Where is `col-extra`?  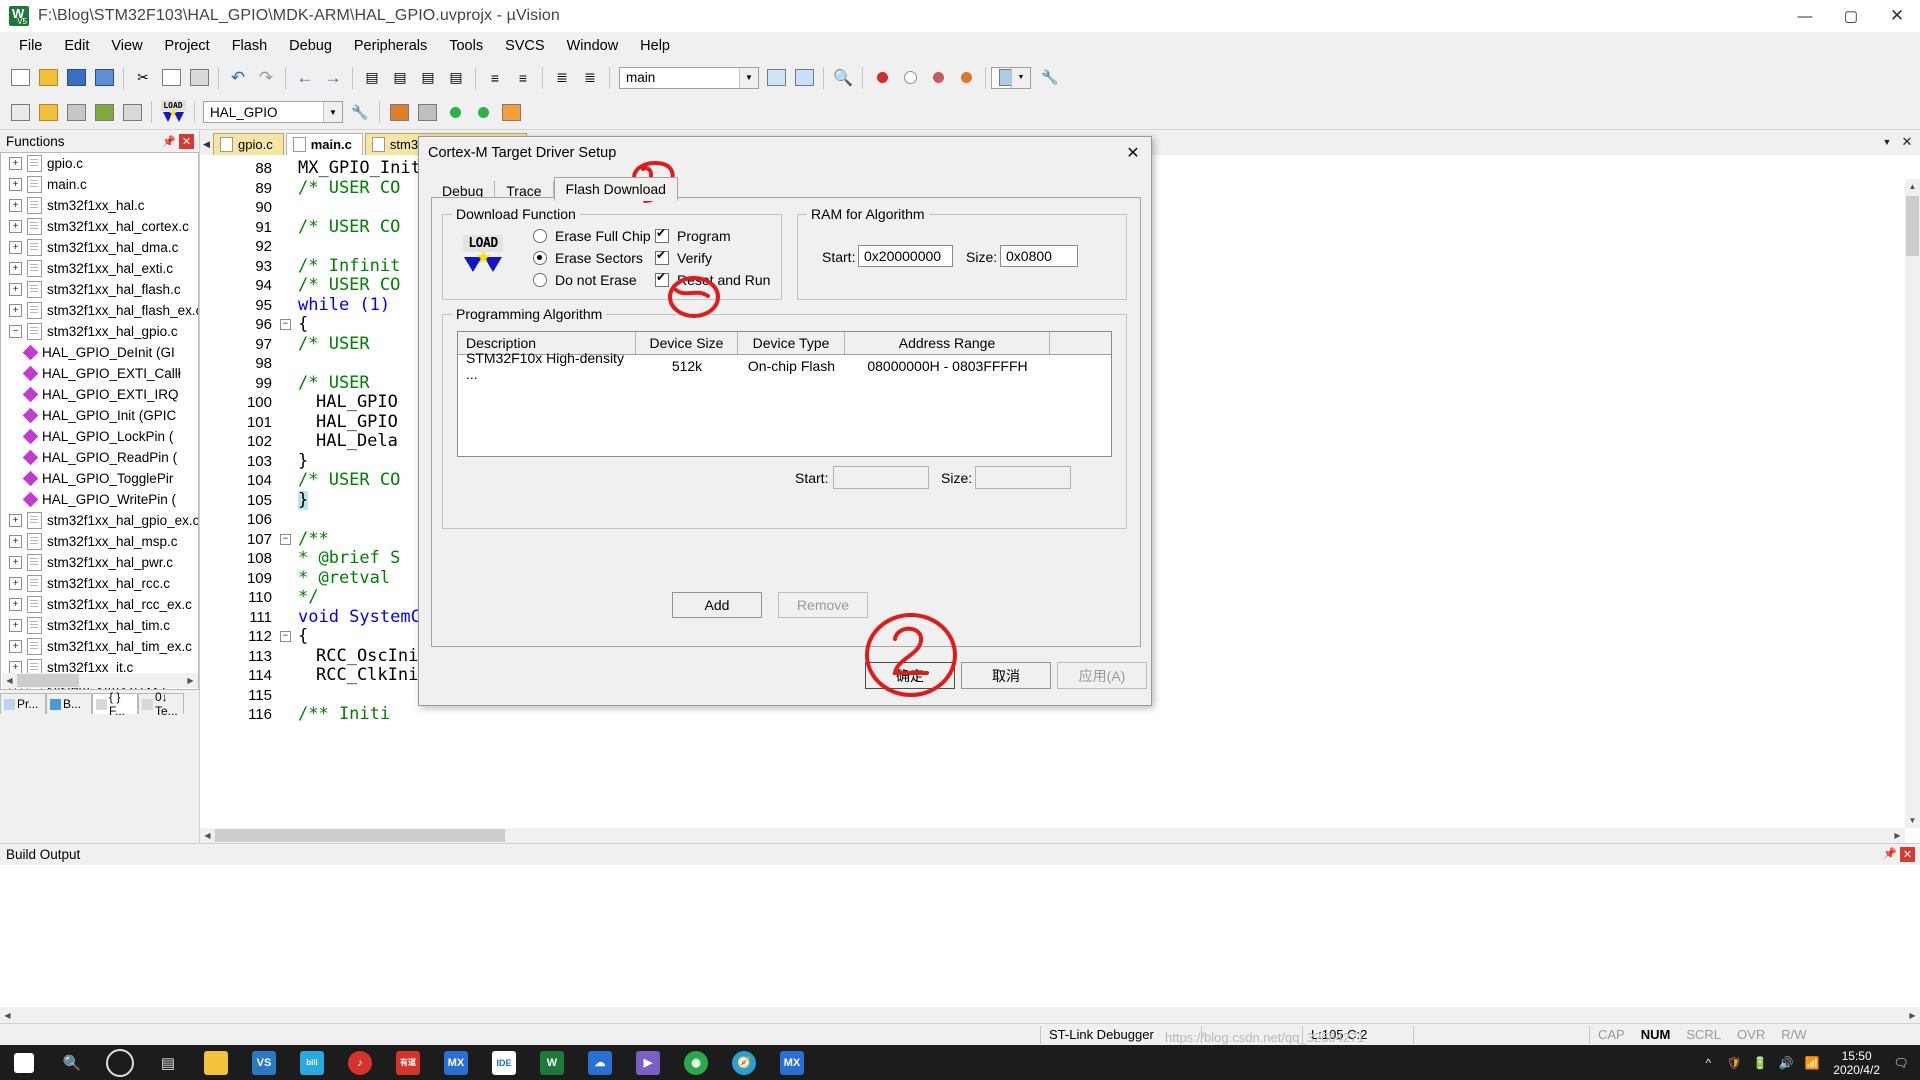
col-extra is located at coordinates (1080, 343).